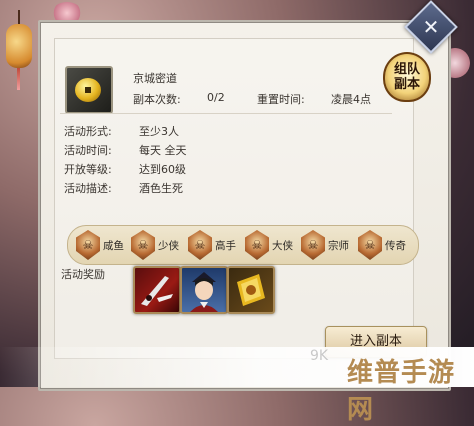 Image resolution: width=474 pixels, height=426 pixels. I want to click on lantern-decoration, so click(19, 50).